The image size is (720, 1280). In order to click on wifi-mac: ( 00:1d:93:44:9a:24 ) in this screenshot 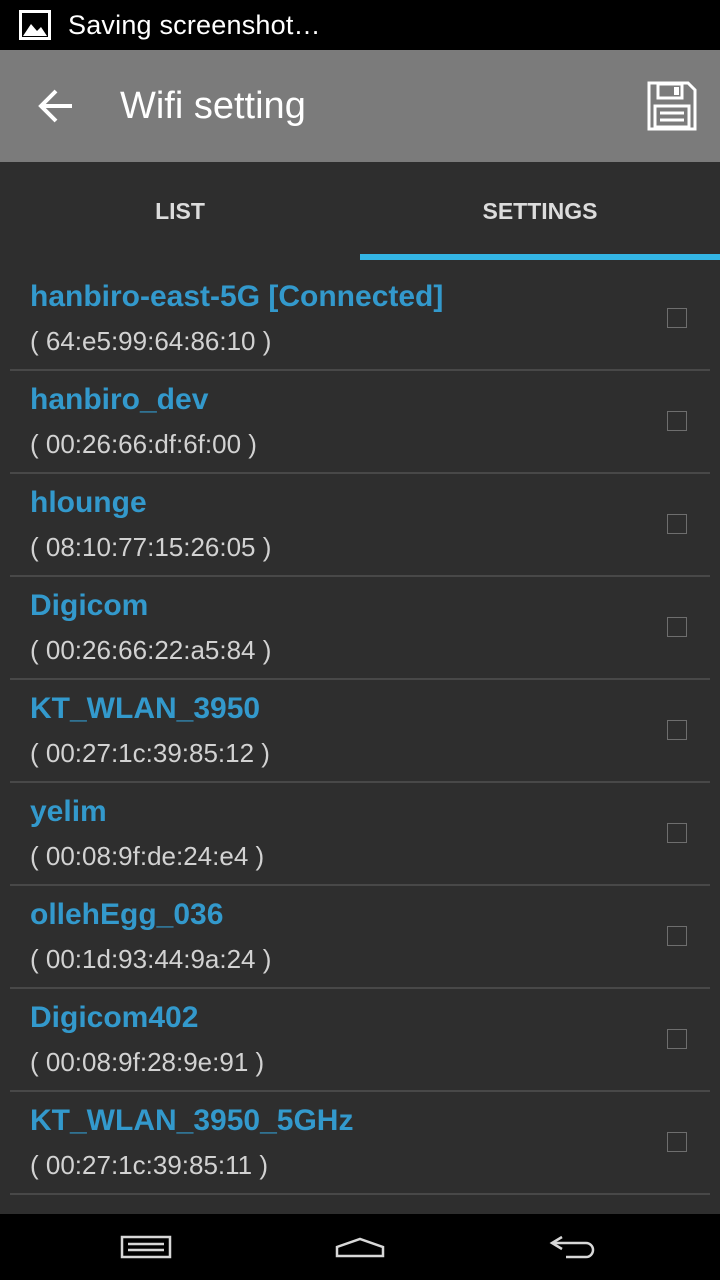, I will do `click(151, 959)`.